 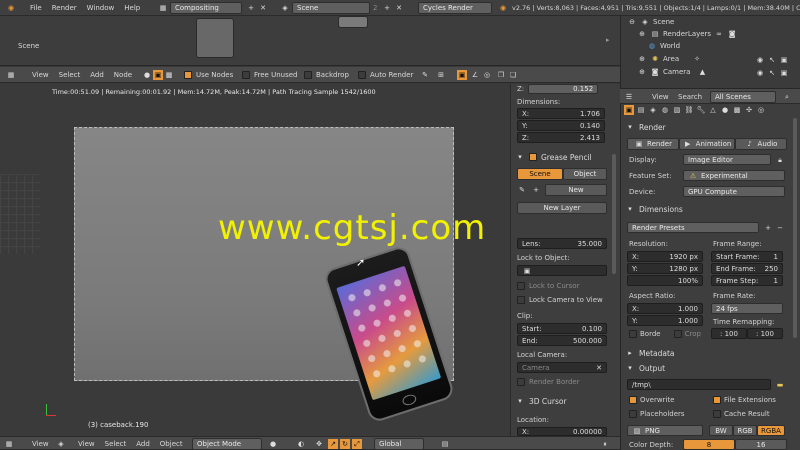 What do you see at coordinates (663, 46) in the screenshot?
I see `outliner-item-world: ◍ World` at bounding box center [663, 46].